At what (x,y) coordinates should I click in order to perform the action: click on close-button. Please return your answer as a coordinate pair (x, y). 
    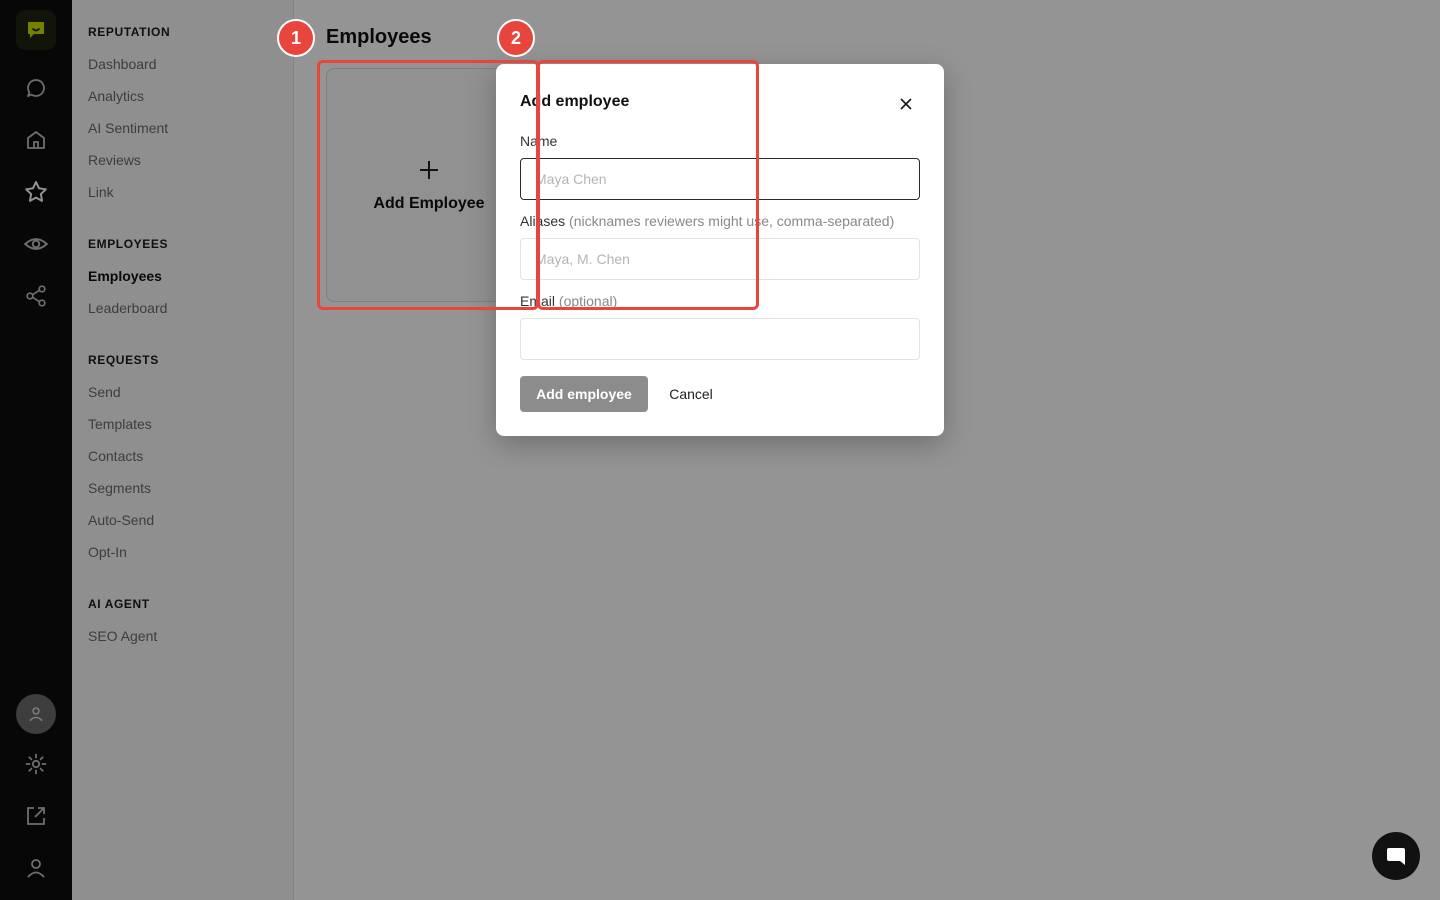
    Looking at the image, I should click on (906, 104).